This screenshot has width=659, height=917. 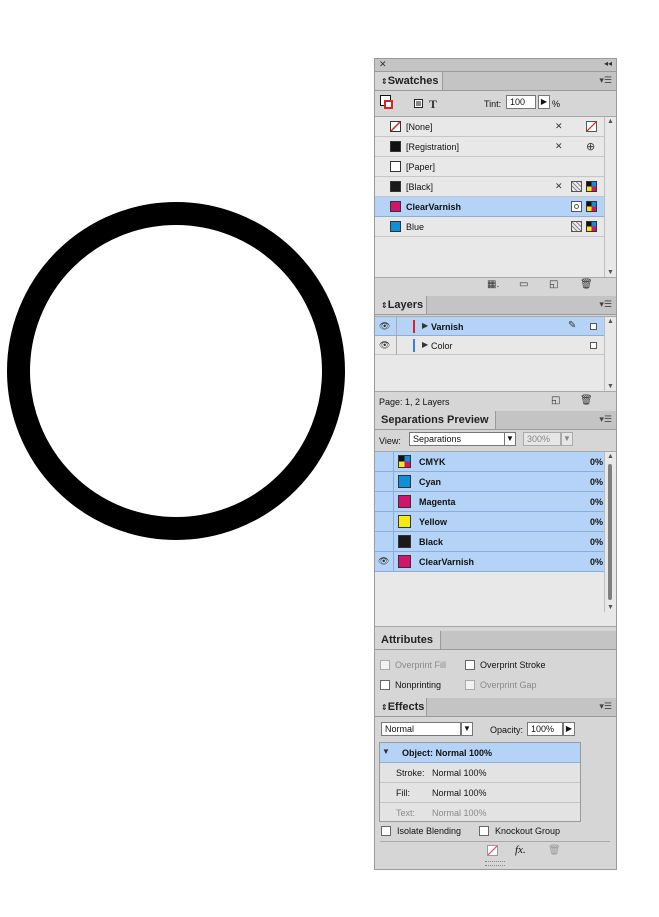 I want to click on knockout-group-checkbox, so click(x=484, y=831).